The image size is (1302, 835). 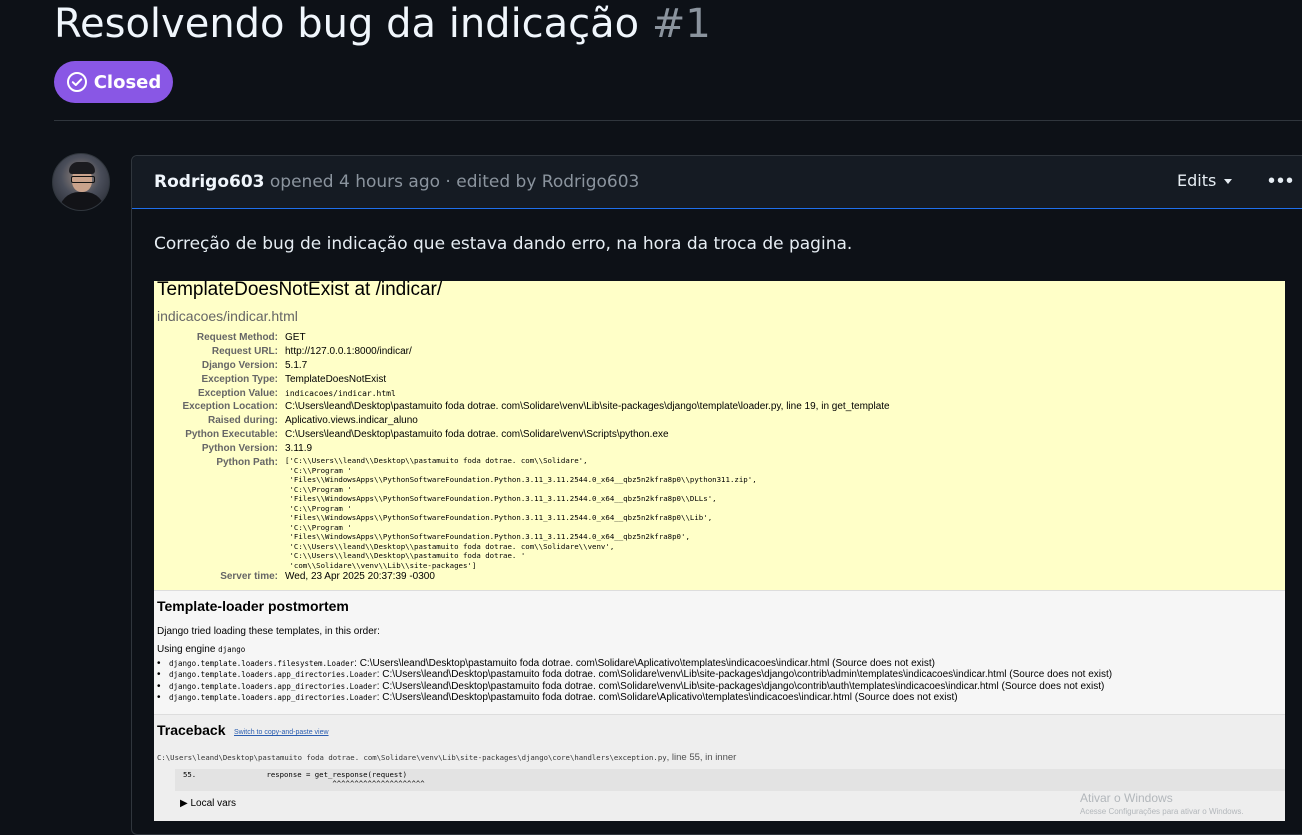 I want to click on postmortem-engine: Using engine django, so click(x=201, y=649).